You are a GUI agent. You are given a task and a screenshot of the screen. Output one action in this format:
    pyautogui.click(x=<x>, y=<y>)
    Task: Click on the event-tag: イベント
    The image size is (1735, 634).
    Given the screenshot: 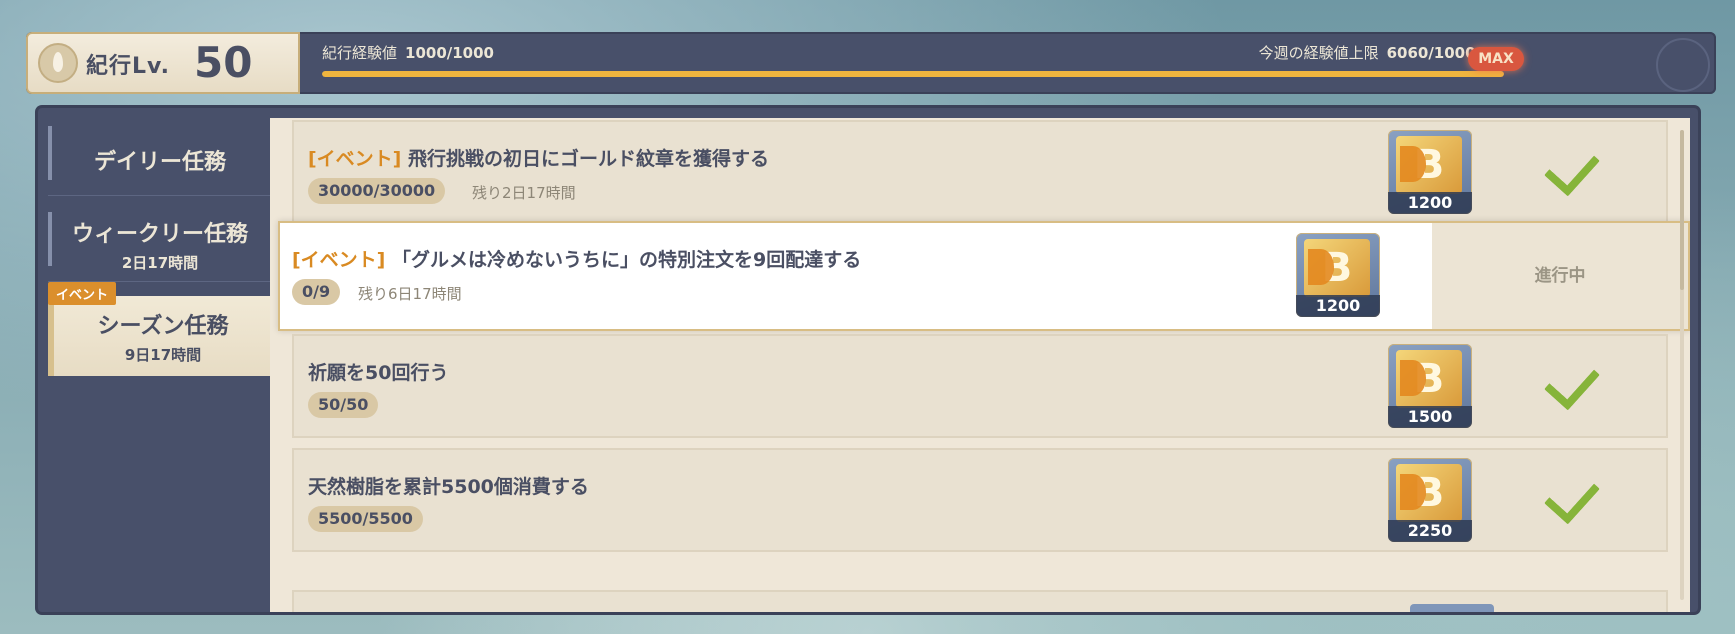 What is the action you would take?
    pyautogui.click(x=82, y=293)
    